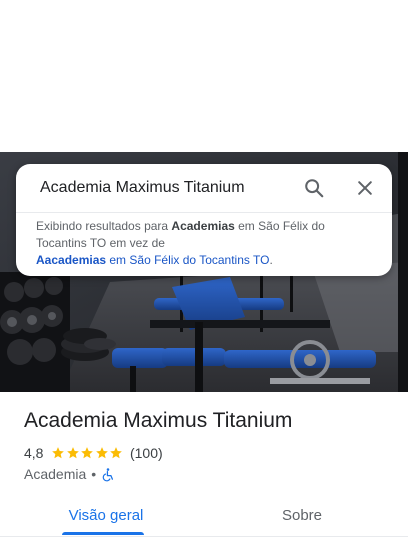  I want to click on wheelchair-icon, so click(108, 474).